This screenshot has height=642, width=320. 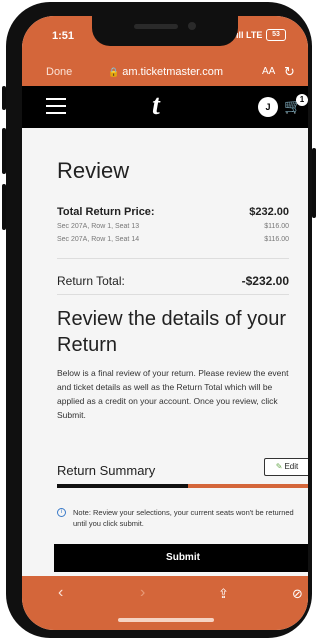 What do you see at coordinates (60, 593) in the screenshot?
I see `back-icon: ‹` at bounding box center [60, 593].